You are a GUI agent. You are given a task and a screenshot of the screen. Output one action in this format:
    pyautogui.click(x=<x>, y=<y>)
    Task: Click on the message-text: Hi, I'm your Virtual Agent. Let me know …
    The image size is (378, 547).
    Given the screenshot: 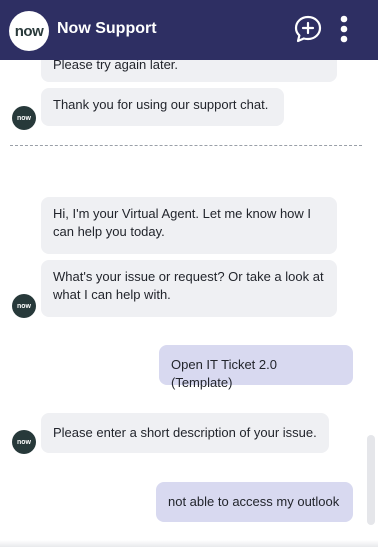 What is the action you would take?
    pyautogui.click(x=182, y=222)
    